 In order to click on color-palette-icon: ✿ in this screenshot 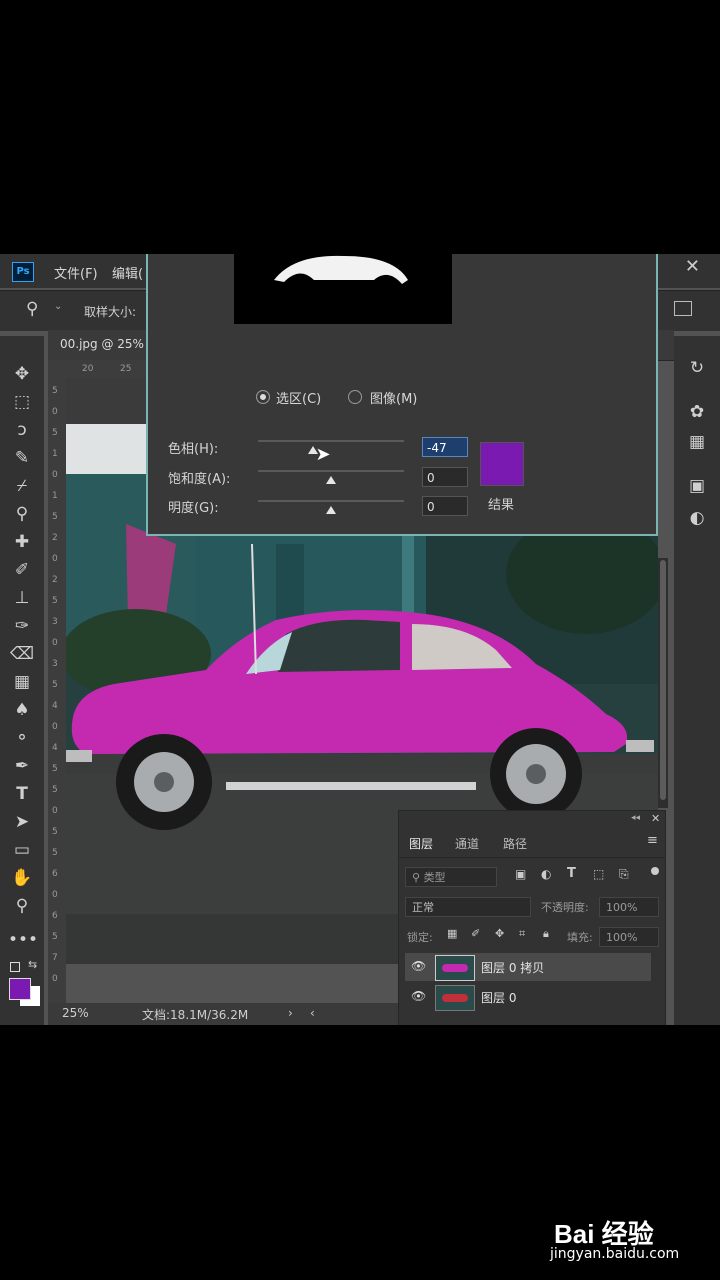, I will do `click(697, 412)`.